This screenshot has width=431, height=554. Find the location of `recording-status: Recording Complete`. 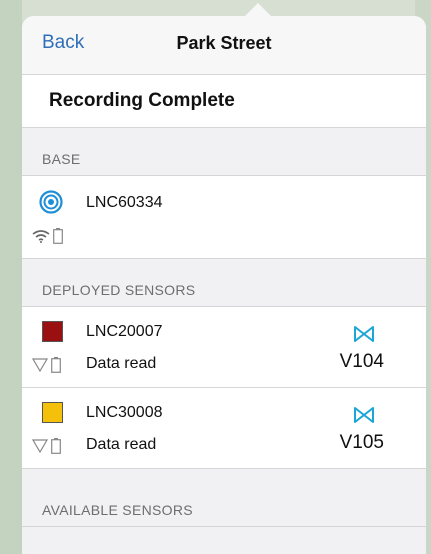

recording-status: Recording Complete is located at coordinates (224, 101).